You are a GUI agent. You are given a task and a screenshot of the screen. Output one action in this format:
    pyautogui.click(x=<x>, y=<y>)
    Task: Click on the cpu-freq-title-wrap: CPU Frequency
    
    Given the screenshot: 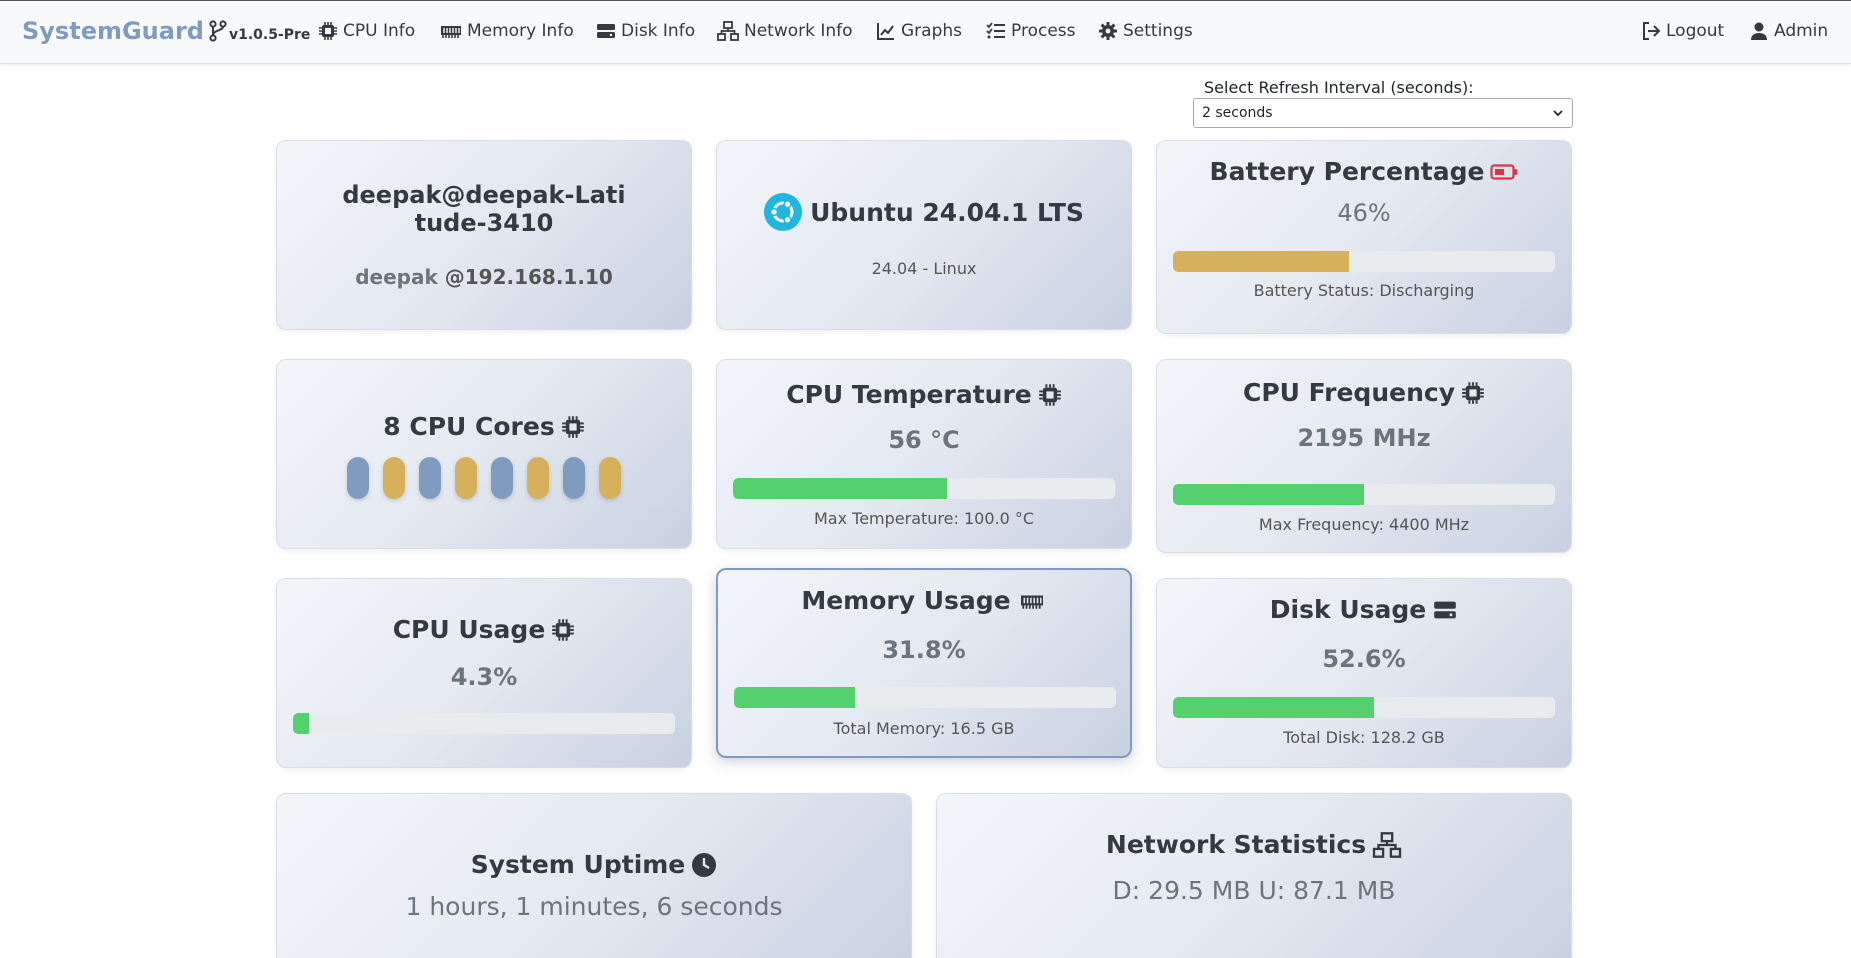 What is the action you would take?
    pyautogui.click(x=1364, y=392)
    